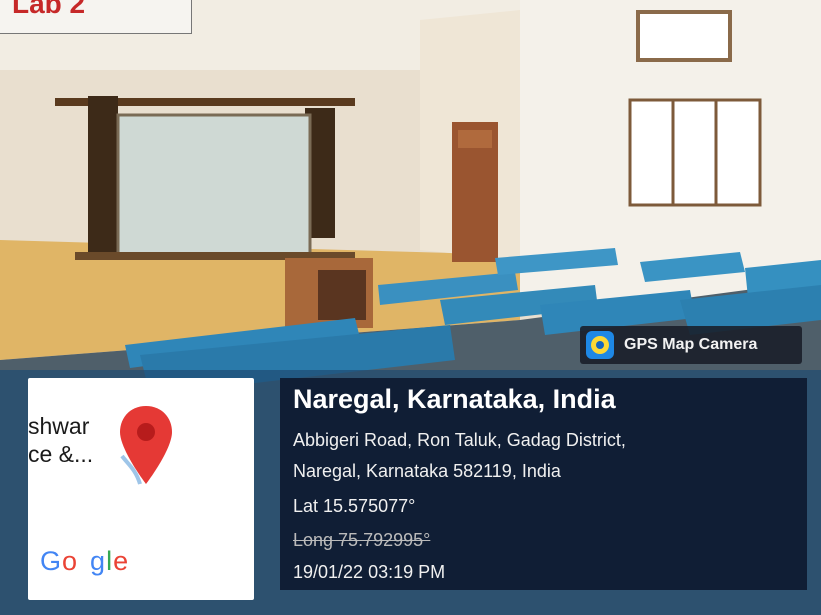 This screenshot has height=615, width=821. What do you see at coordinates (146, 445) in the screenshot?
I see `map-pin-icon` at bounding box center [146, 445].